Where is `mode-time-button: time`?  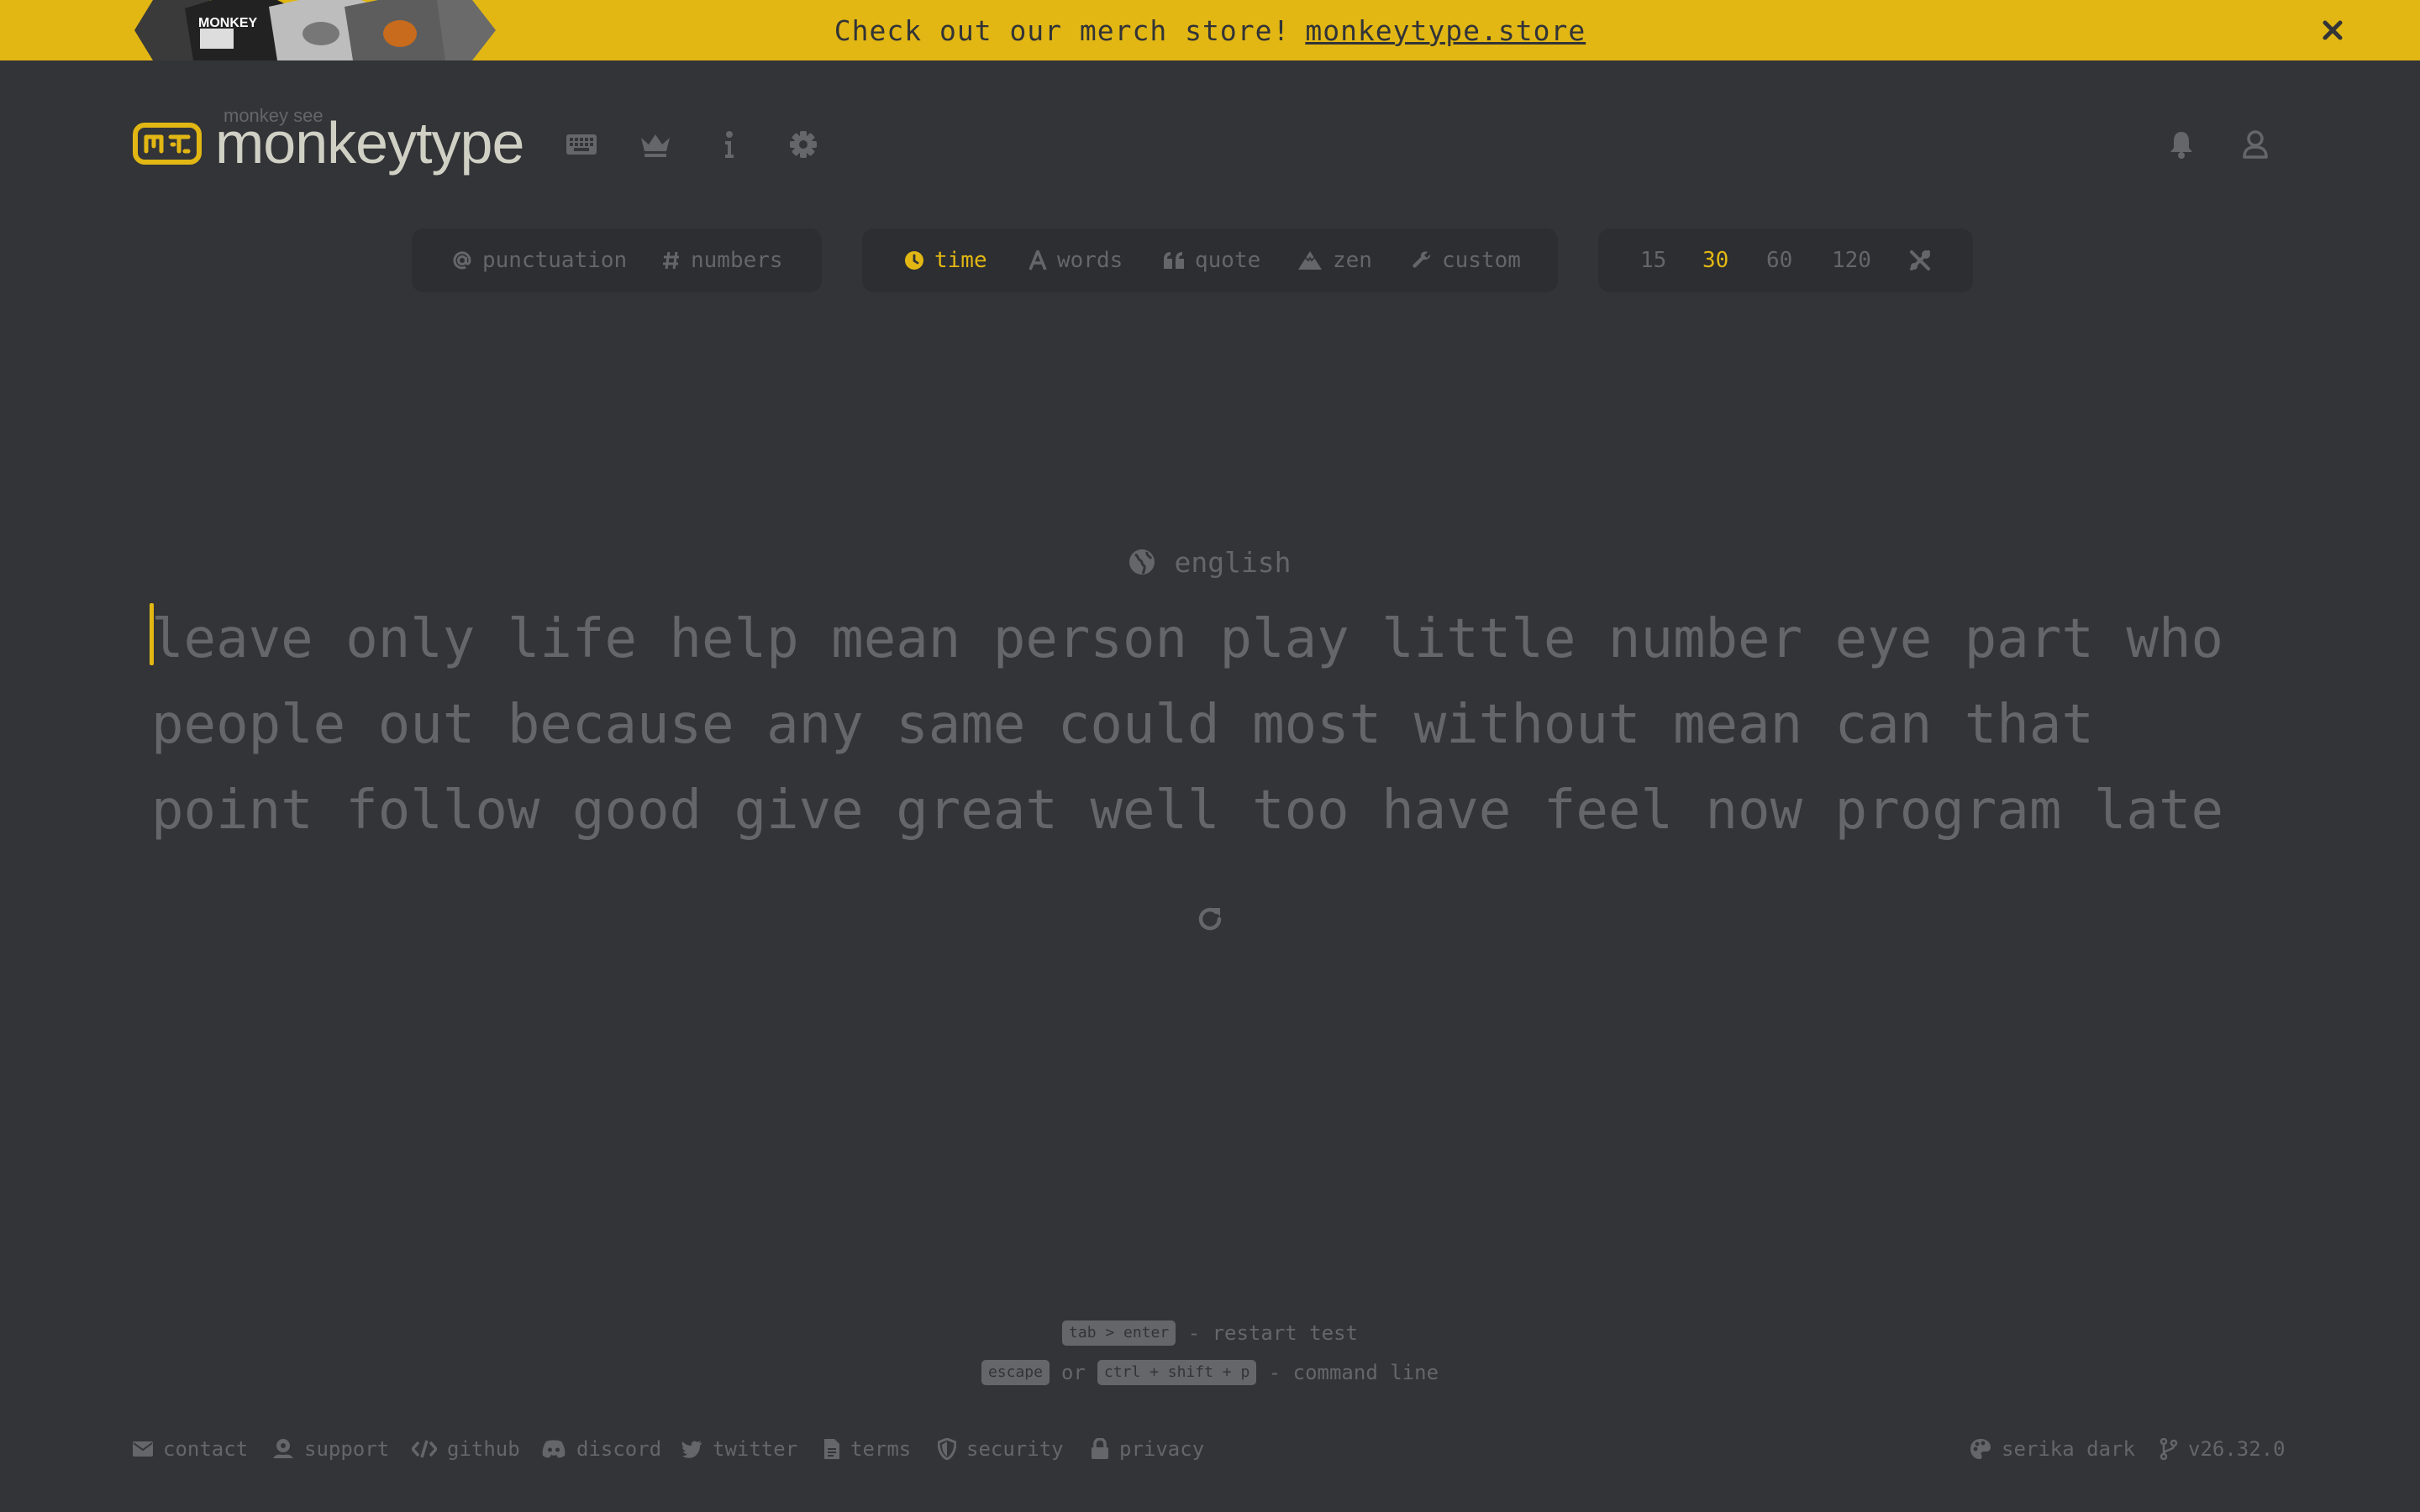
mode-time-button: time is located at coordinates (945, 260).